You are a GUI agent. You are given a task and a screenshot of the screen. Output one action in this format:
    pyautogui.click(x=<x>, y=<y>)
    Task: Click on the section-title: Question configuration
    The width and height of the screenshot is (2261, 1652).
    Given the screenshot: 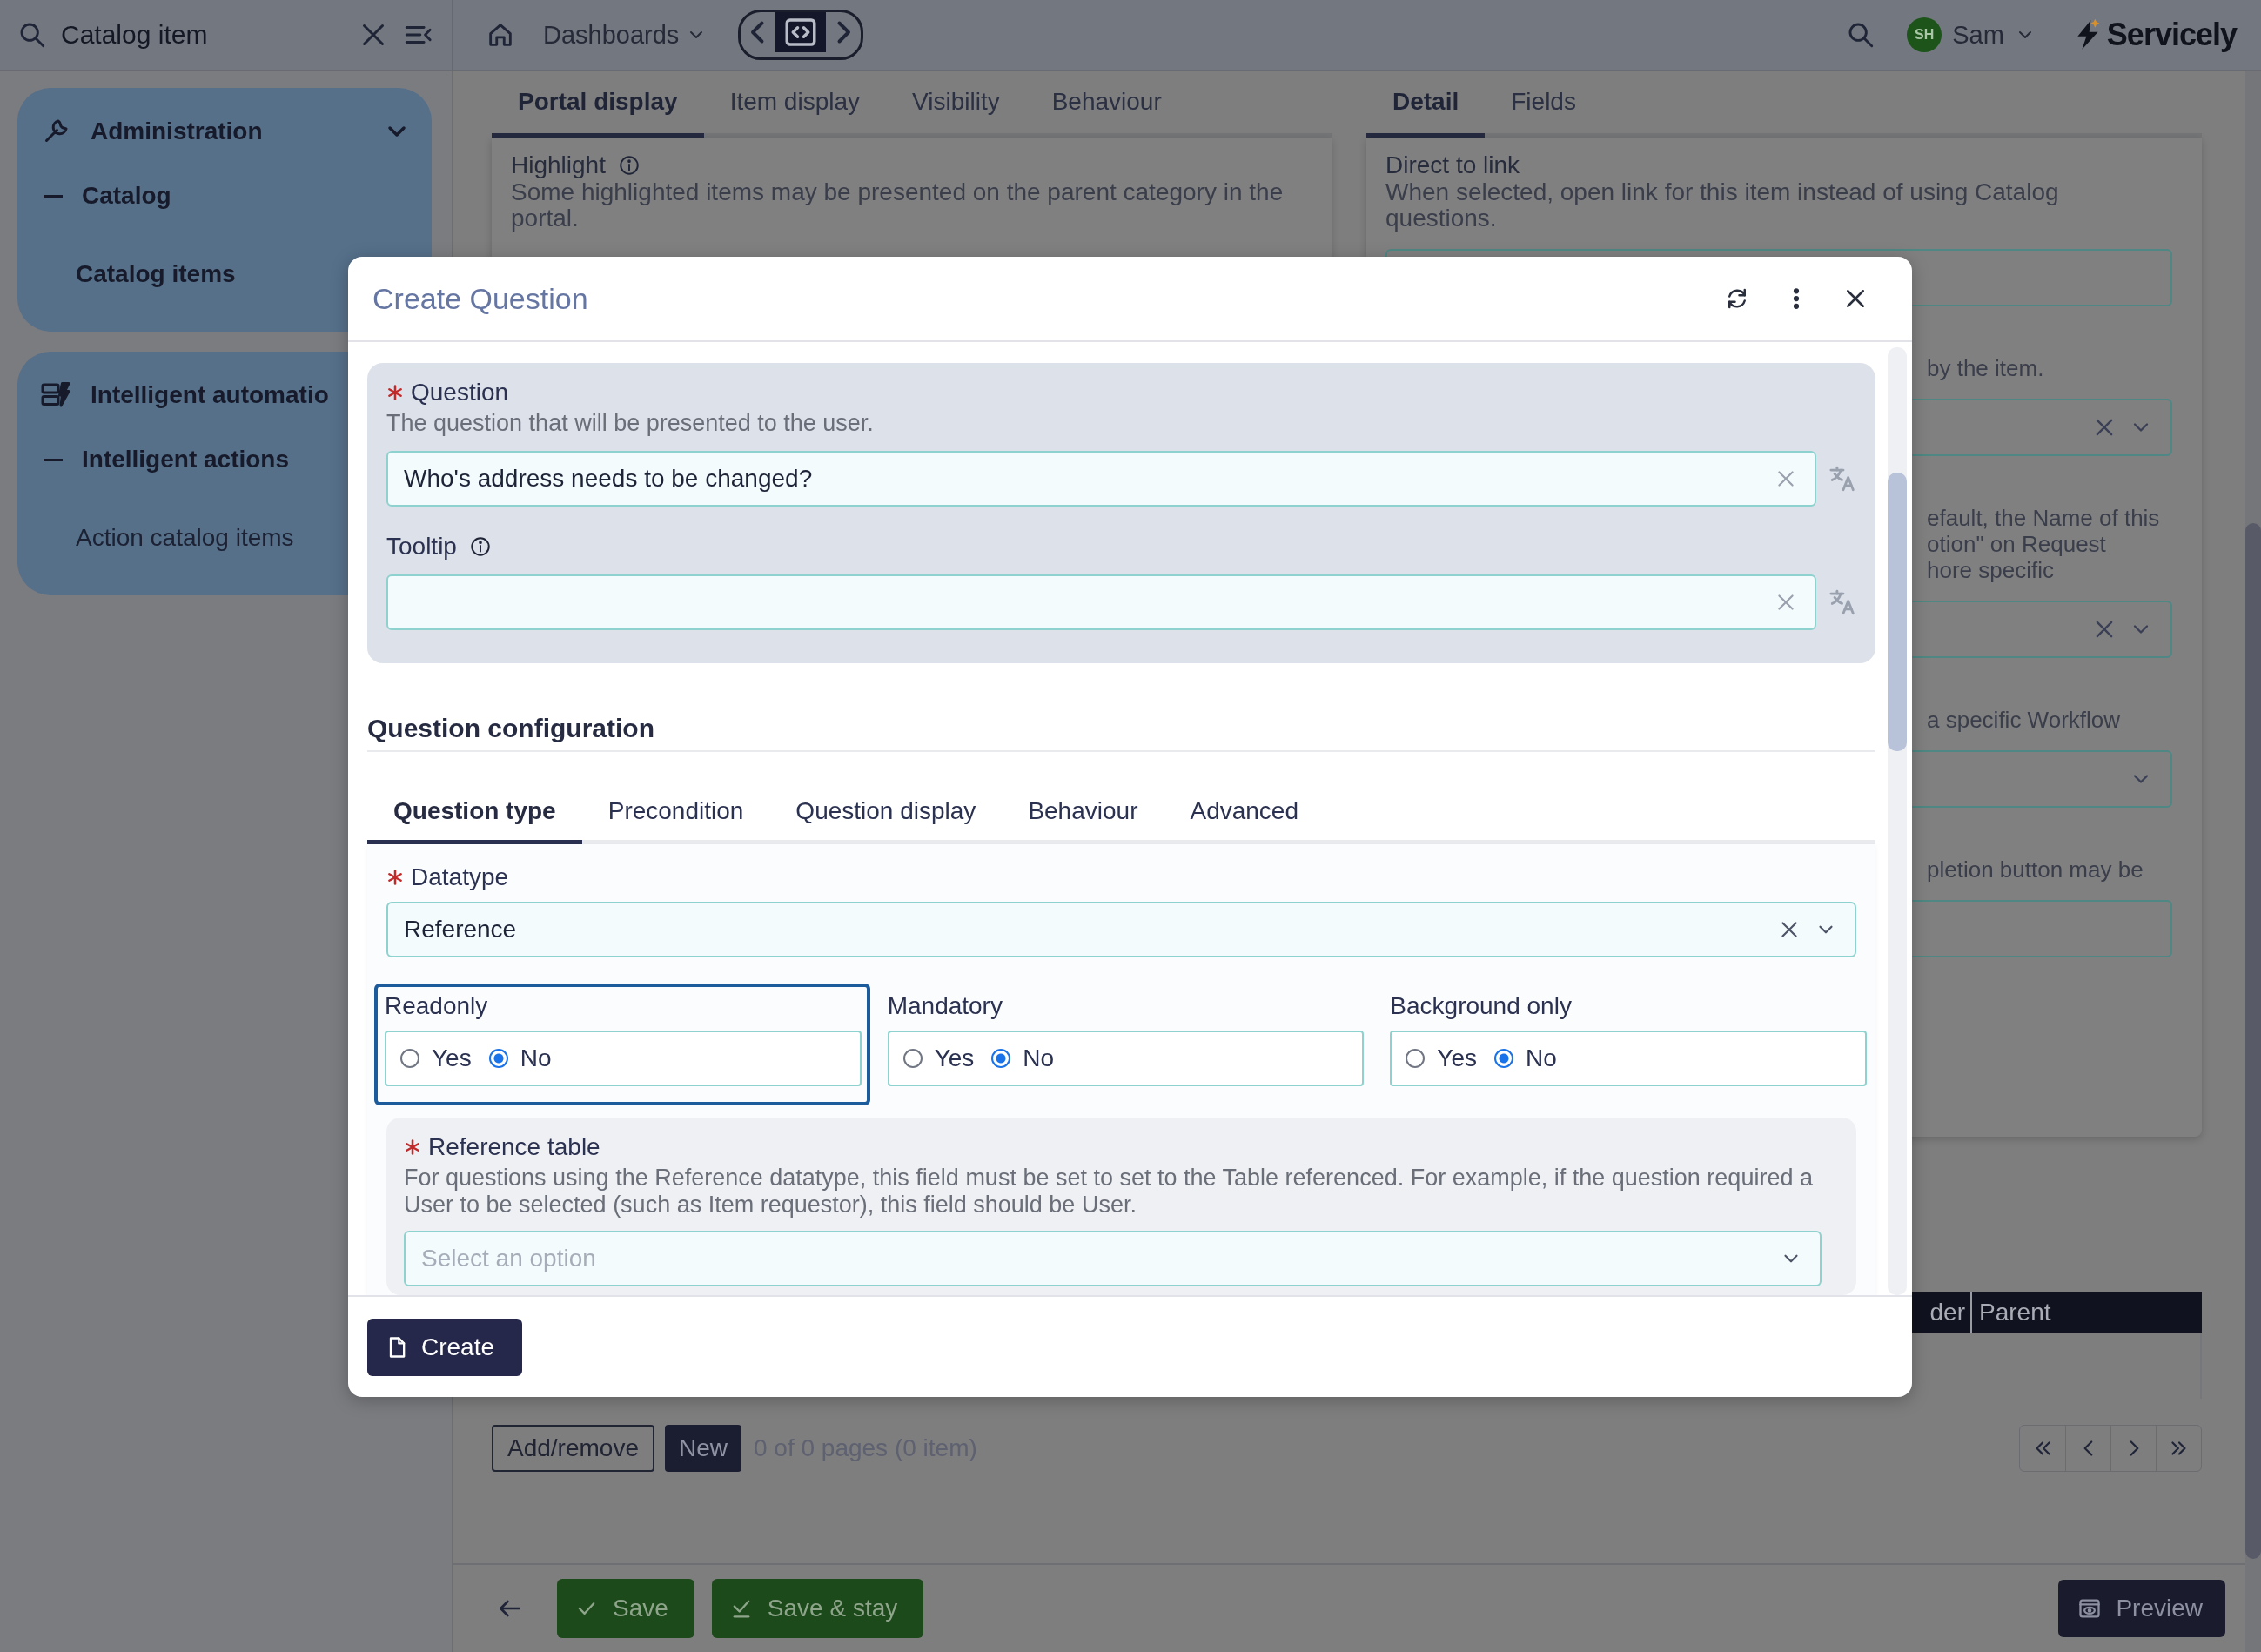 What is the action you would take?
    pyautogui.click(x=1121, y=733)
    